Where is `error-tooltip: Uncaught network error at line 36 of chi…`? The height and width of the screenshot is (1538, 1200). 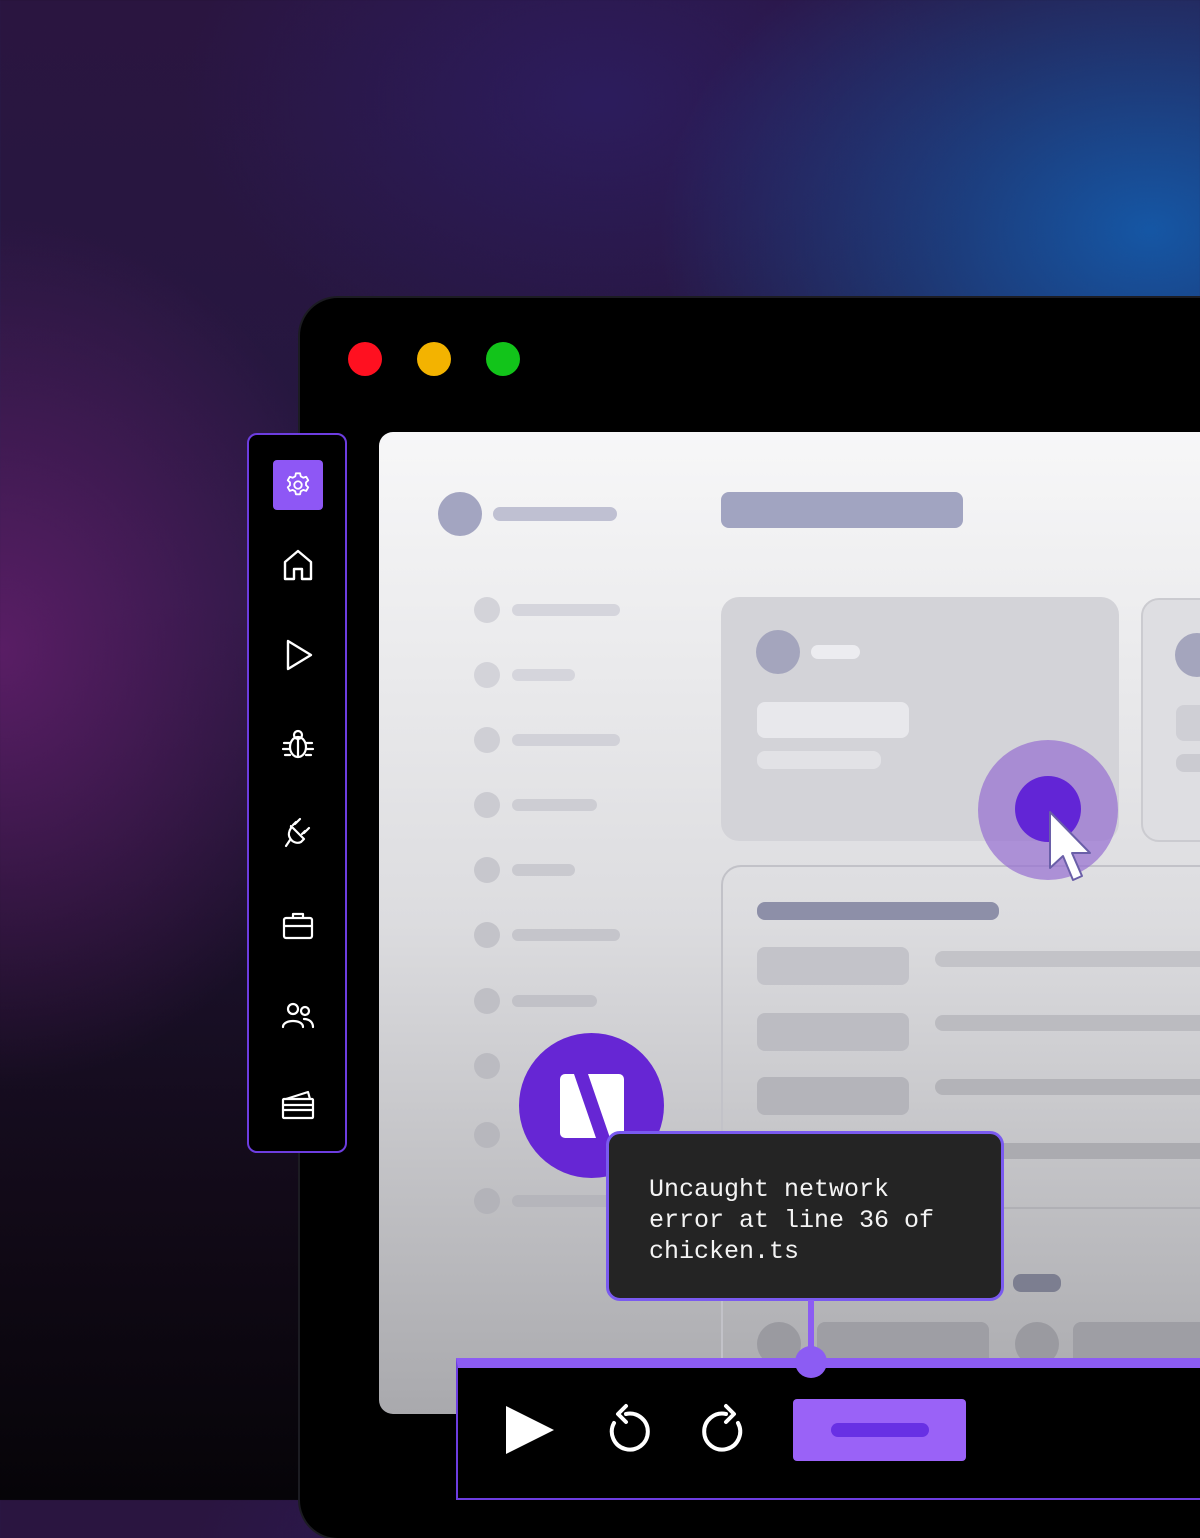 error-tooltip: Uncaught network error at line 36 of chi… is located at coordinates (805, 1216).